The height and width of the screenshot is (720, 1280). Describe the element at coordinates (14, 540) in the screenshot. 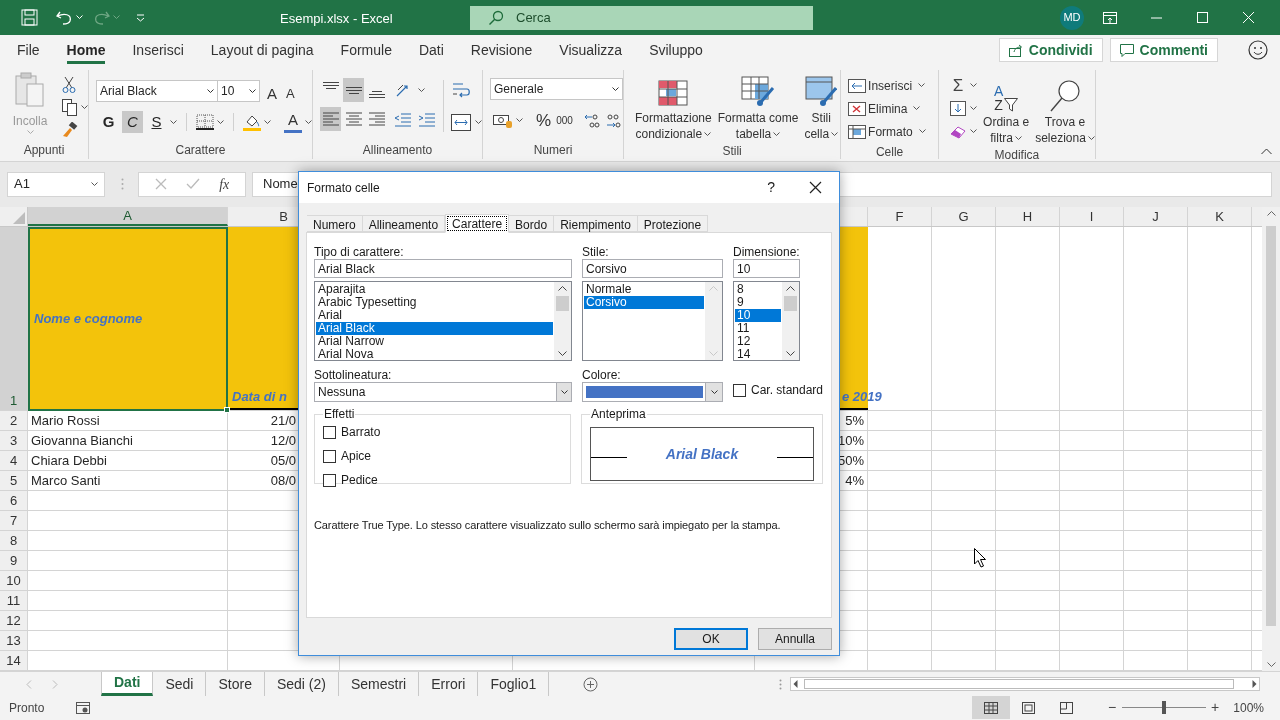

I see `row-header: 8` at that location.